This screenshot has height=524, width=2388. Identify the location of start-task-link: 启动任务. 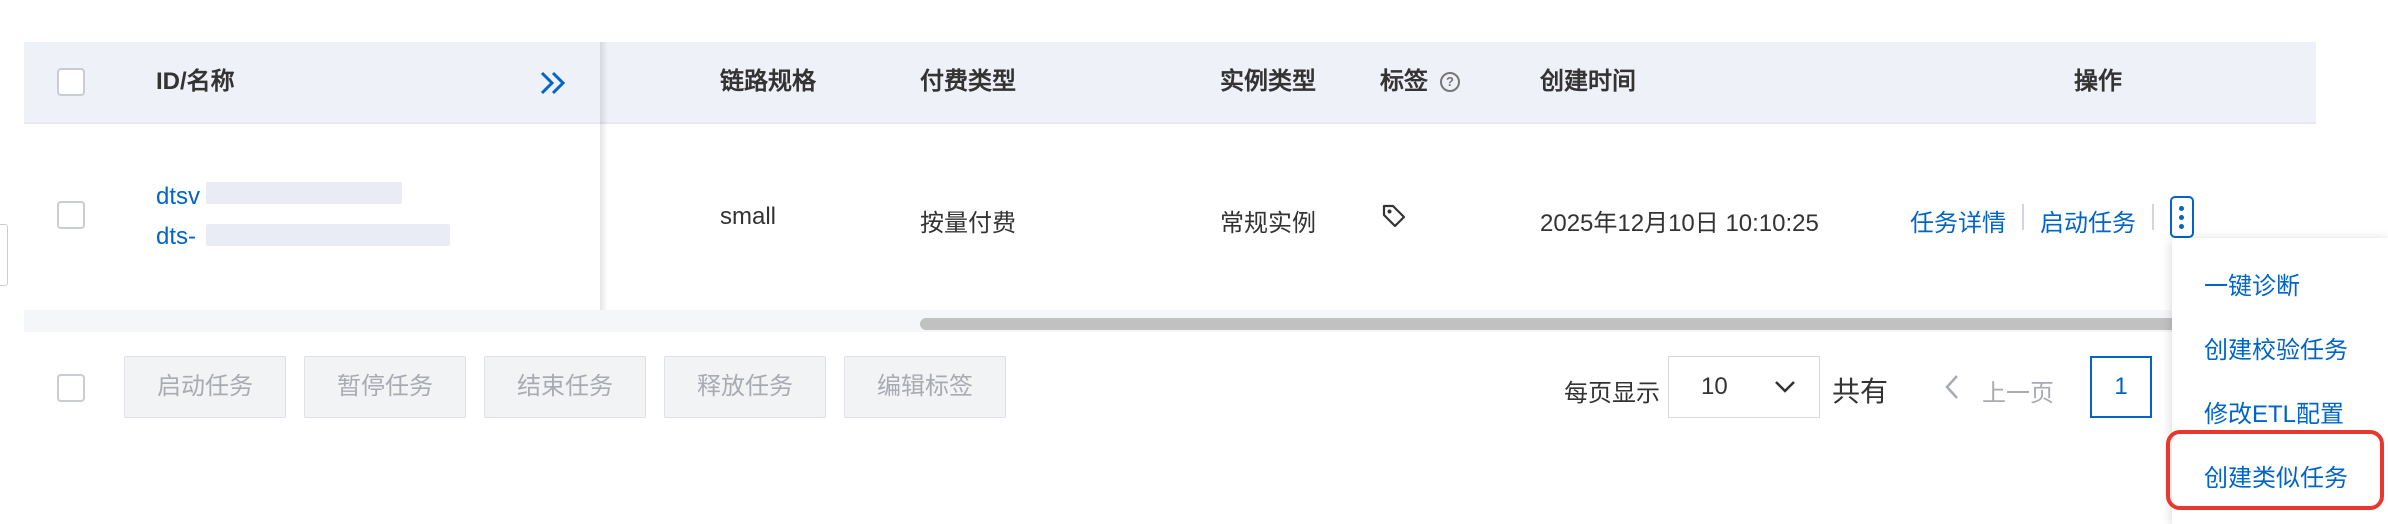
(2088, 220).